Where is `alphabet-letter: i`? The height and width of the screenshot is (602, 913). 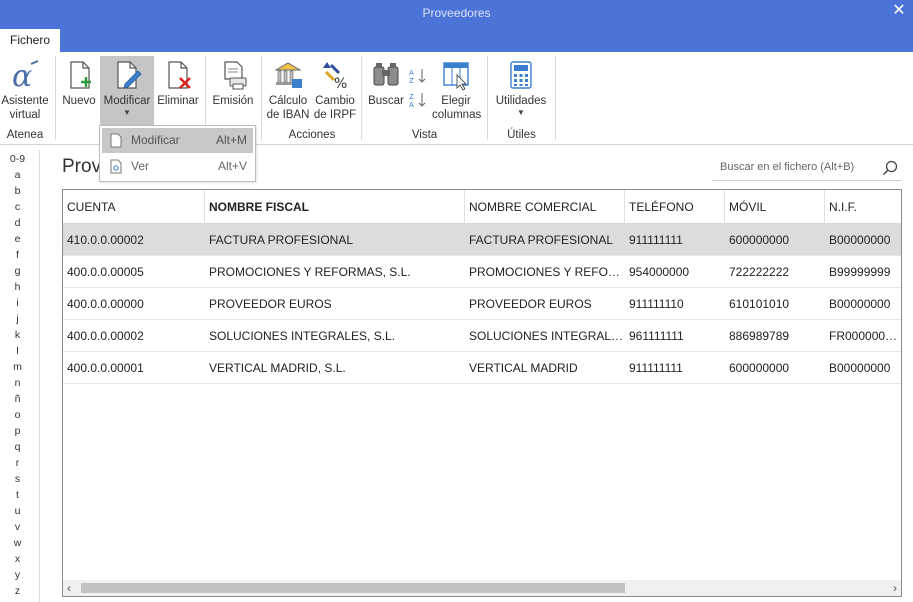
alphabet-letter: i is located at coordinates (17, 303).